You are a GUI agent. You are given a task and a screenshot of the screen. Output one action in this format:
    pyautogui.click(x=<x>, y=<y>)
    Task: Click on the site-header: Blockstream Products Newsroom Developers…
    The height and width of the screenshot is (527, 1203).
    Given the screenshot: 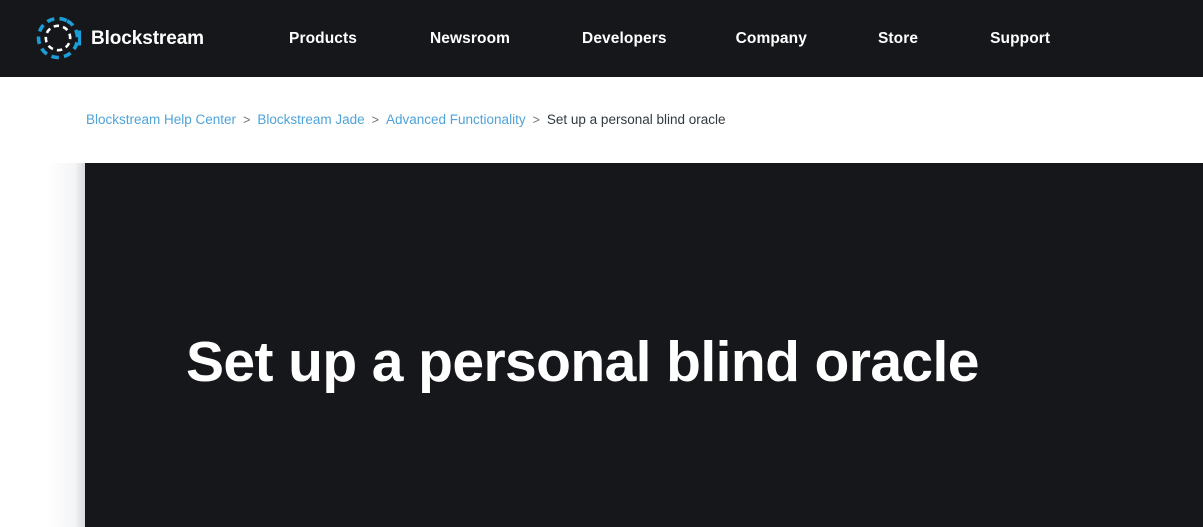 What is the action you would take?
    pyautogui.click(x=601, y=38)
    